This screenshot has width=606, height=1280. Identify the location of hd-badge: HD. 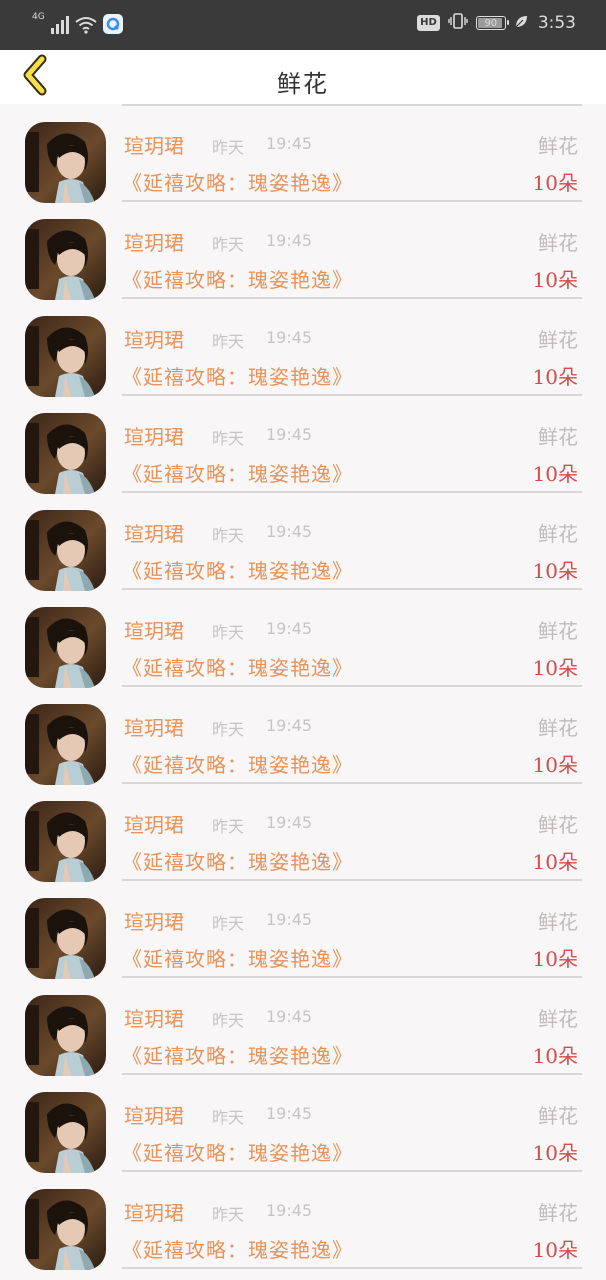
(428, 23).